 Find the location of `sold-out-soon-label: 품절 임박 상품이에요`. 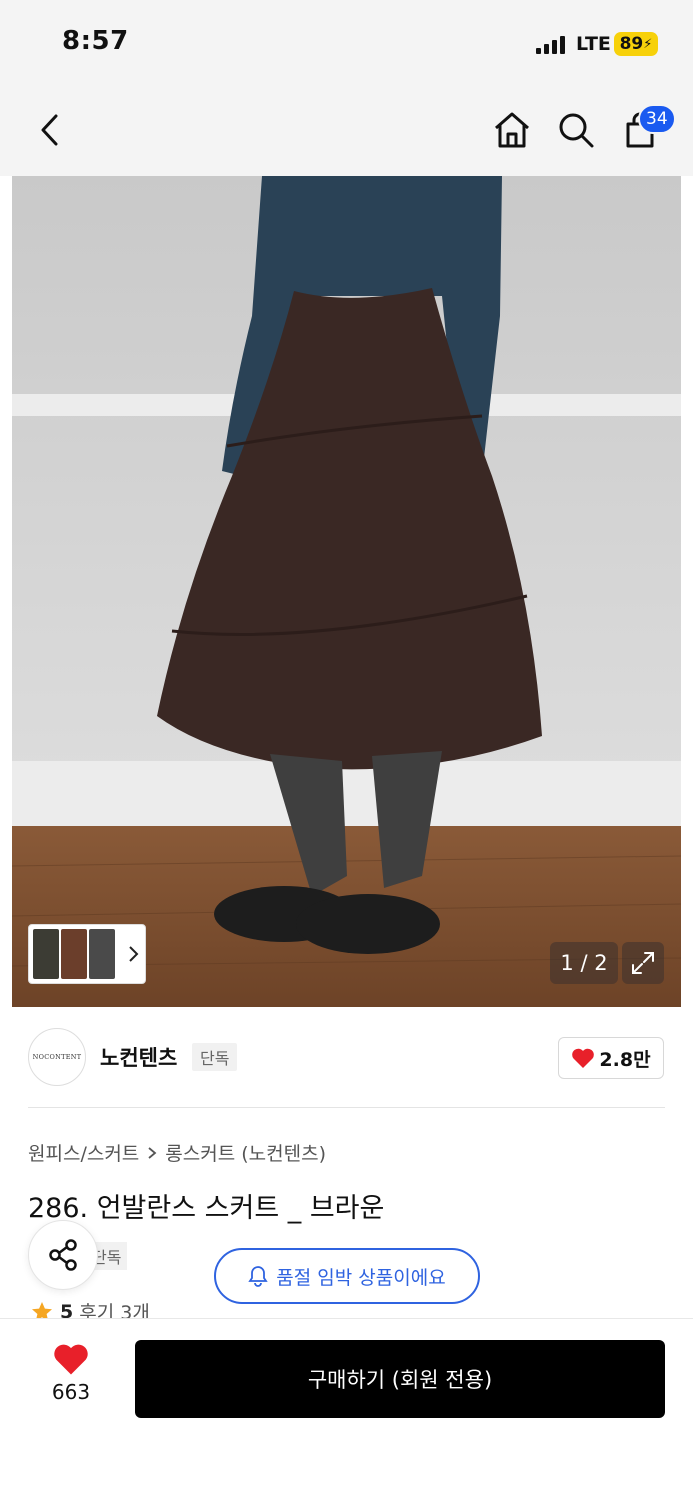

sold-out-soon-label: 품절 임박 상품이에요 is located at coordinates (361, 1277).